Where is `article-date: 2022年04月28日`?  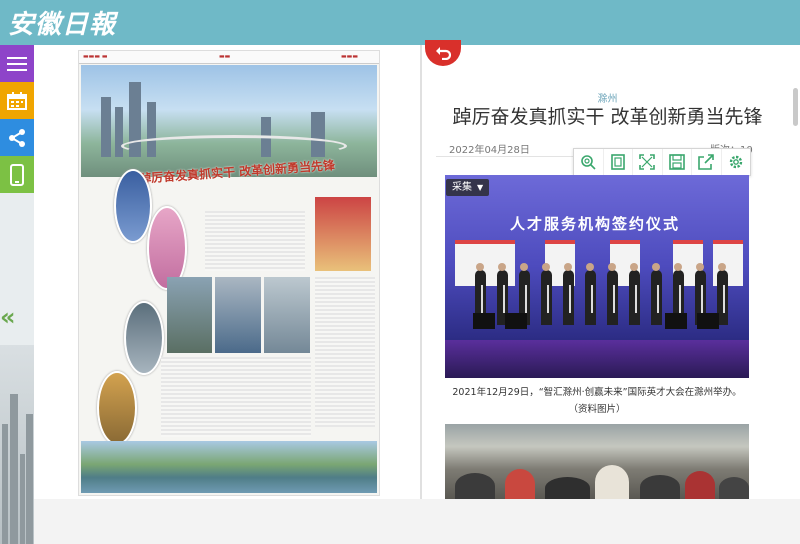 article-date: 2022年04月28日 is located at coordinates (489, 150).